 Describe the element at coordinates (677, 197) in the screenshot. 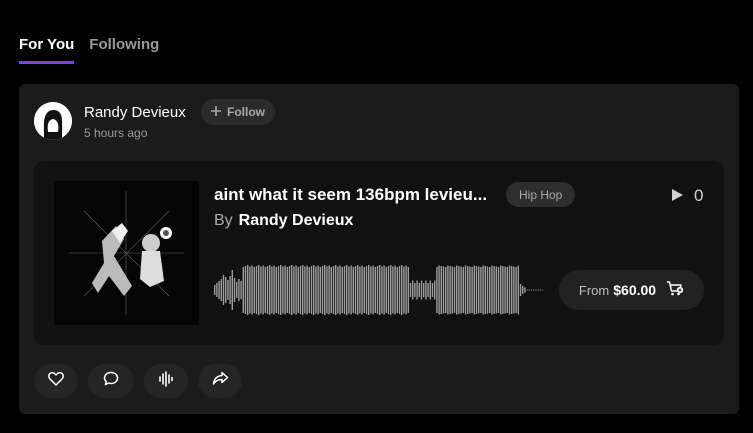

I see `play-icon` at that location.